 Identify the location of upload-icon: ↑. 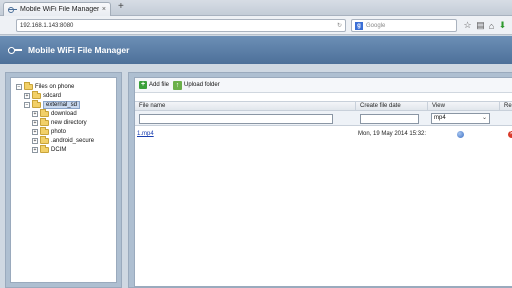
(178, 85).